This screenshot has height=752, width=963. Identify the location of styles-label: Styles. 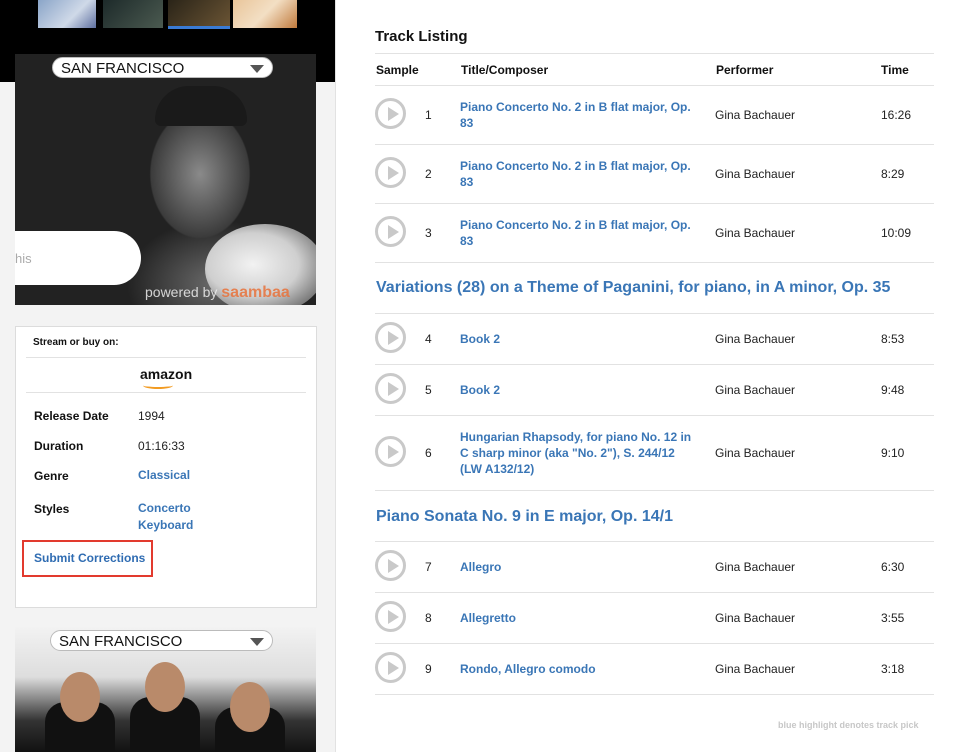
(52, 509).